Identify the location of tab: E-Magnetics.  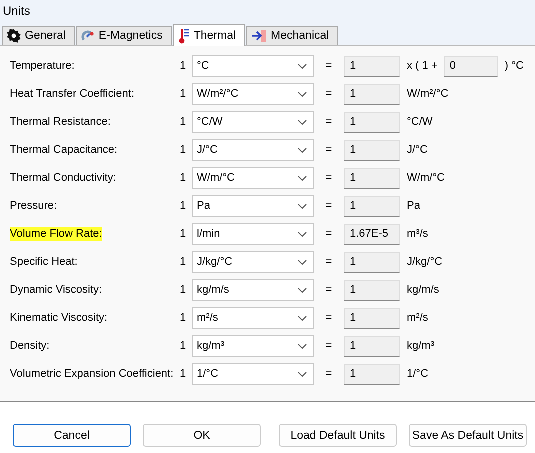
(124, 35).